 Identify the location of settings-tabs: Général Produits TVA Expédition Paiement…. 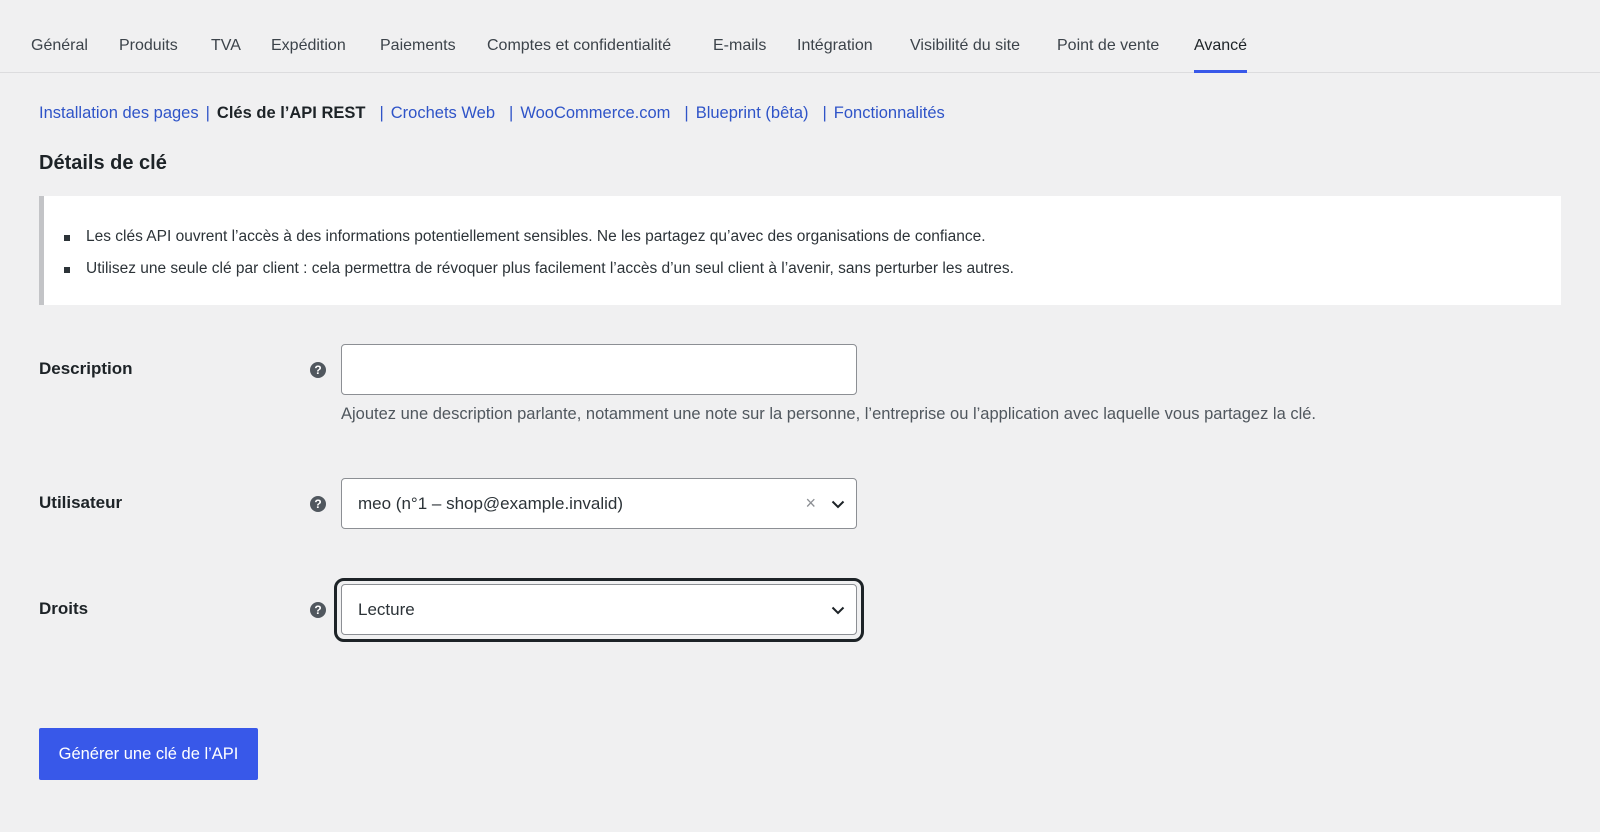
(800, 36).